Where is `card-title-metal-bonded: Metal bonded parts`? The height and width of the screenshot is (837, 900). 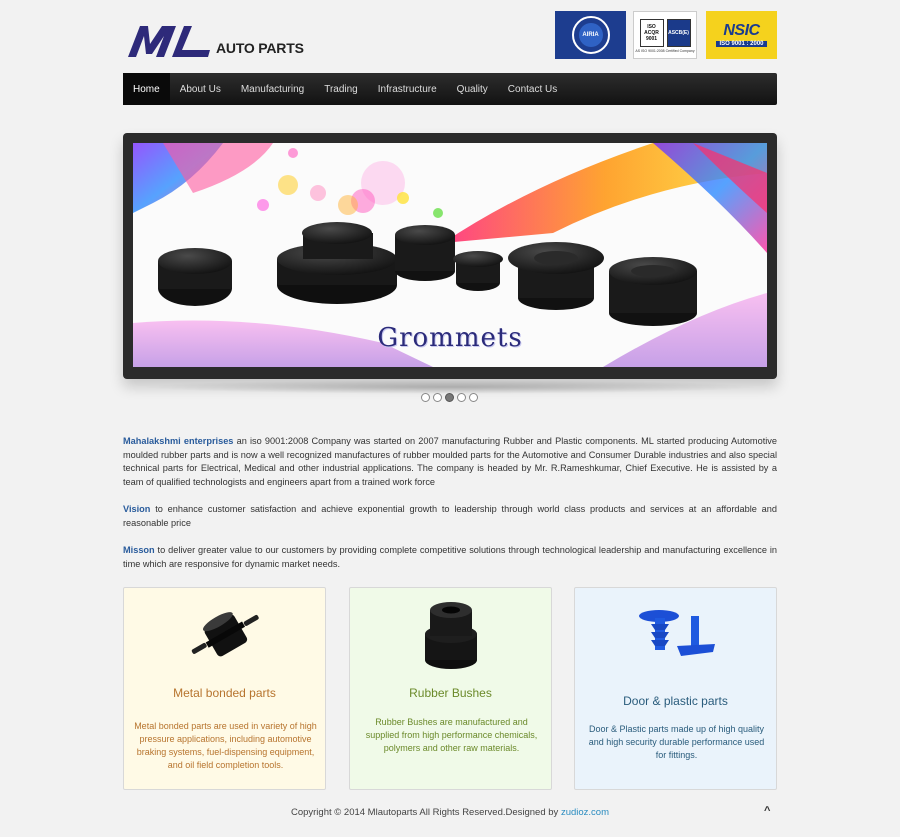
card-title-metal-bonded: Metal bonded parts is located at coordinates (224, 693).